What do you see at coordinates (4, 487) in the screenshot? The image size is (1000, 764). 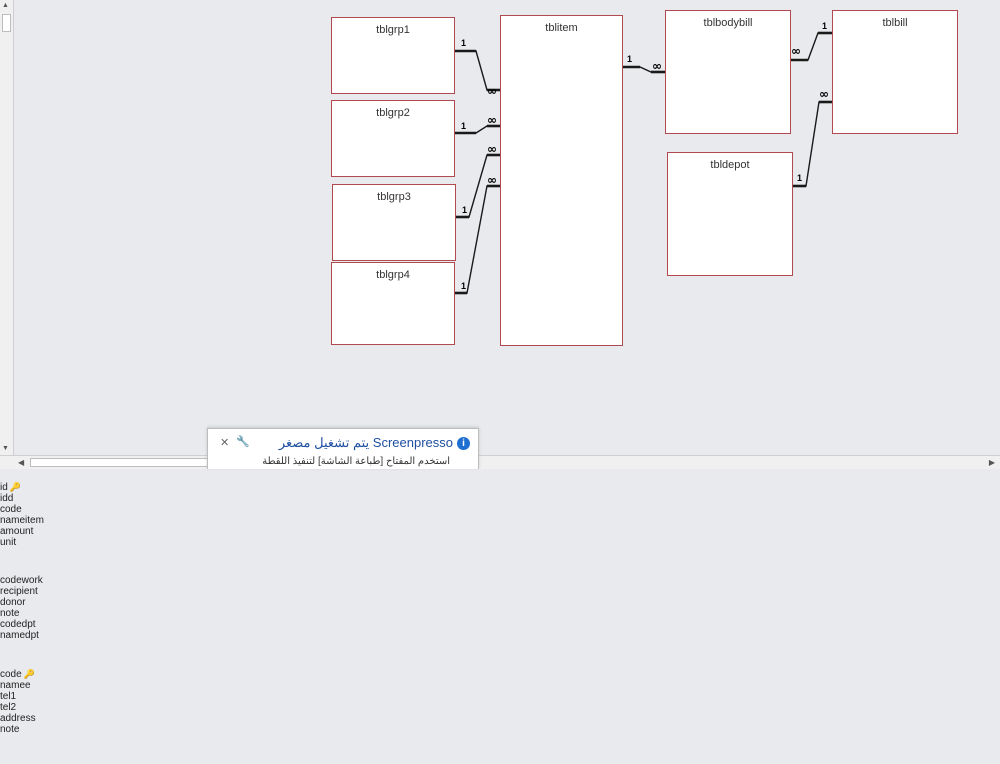 I see `field-name: id` at bounding box center [4, 487].